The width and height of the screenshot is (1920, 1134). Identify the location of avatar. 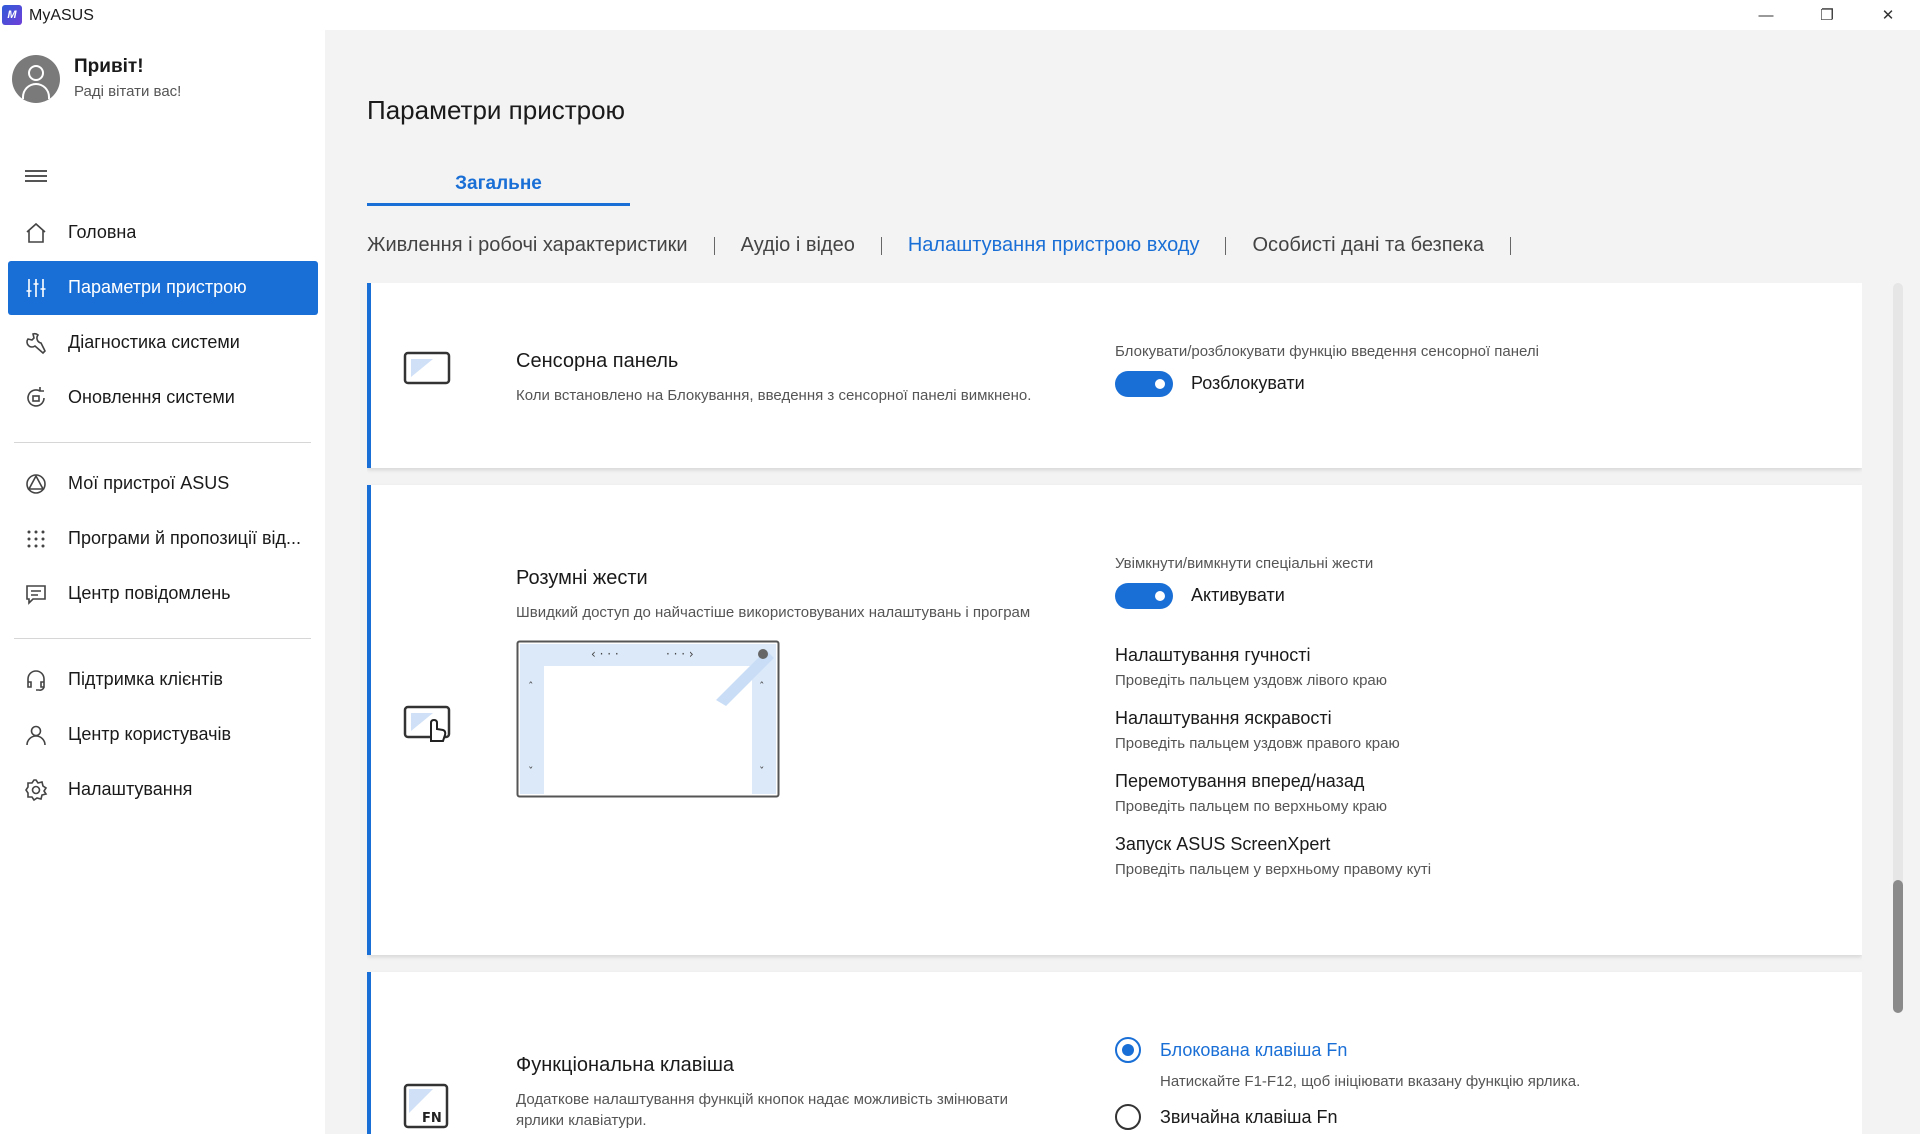
(36, 79).